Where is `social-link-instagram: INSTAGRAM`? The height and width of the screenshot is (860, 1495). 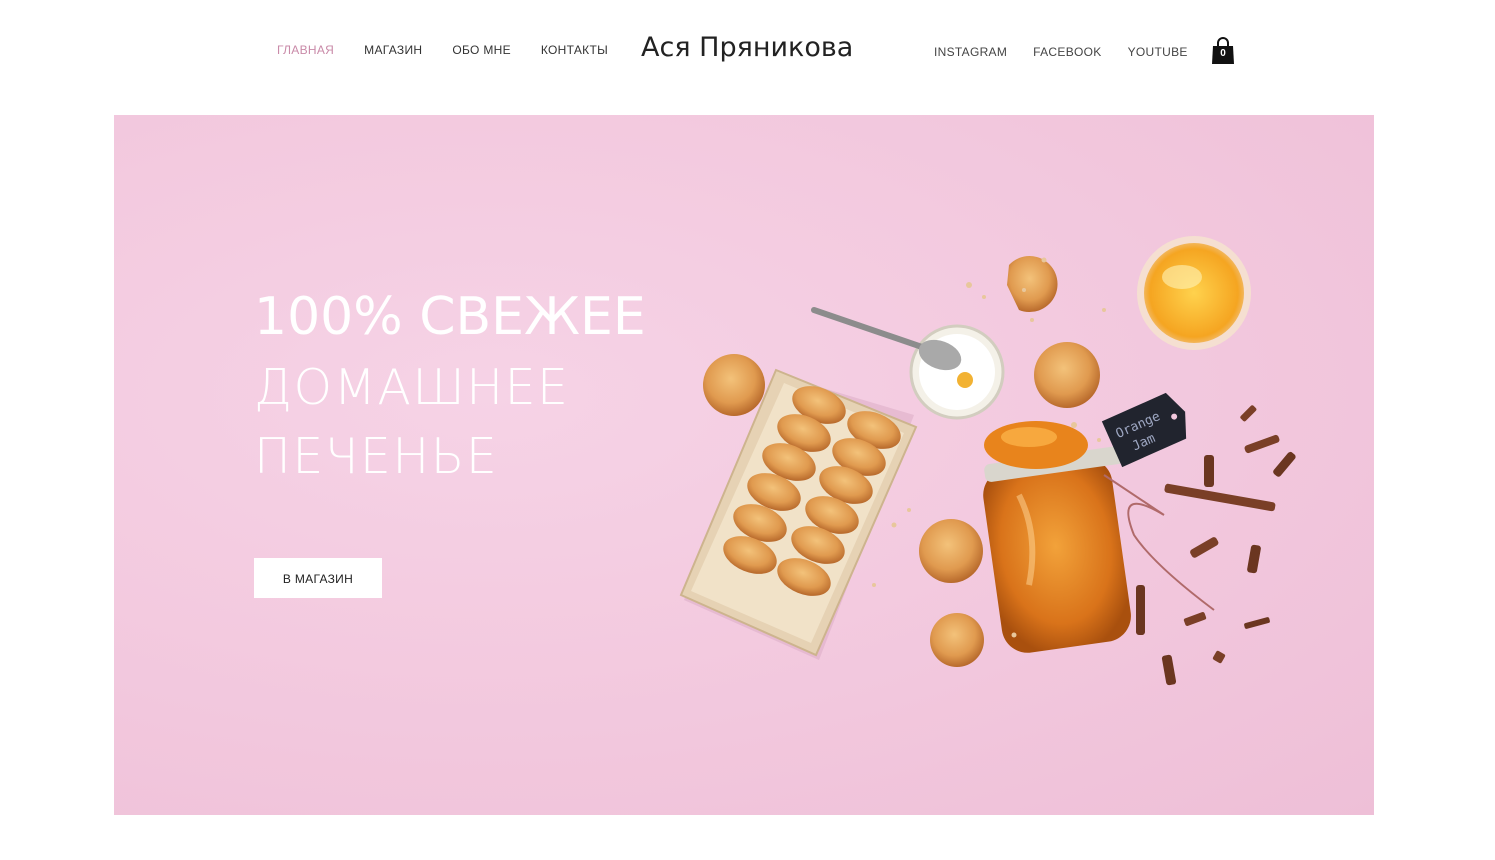
social-link-instagram: INSTAGRAM is located at coordinates (970, 52).